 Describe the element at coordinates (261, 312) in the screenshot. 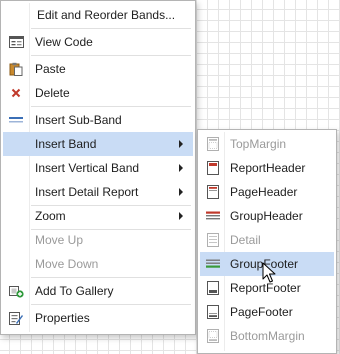

I see `submenu-item-label: PageFooter` at that location.